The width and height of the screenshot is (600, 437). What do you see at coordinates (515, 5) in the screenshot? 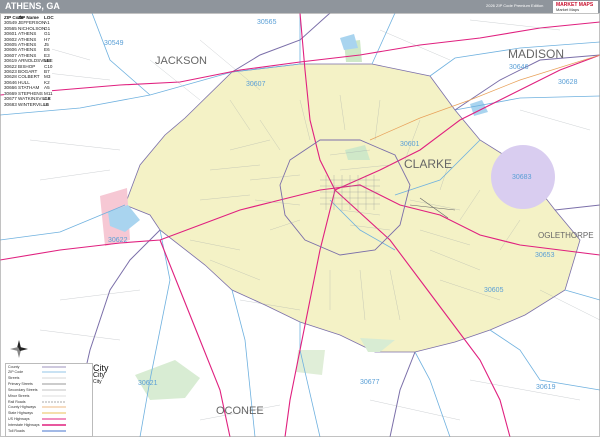
I see `edition-label: 2026 ZIP Code Premium Edition` at bounding box center [515, 5].